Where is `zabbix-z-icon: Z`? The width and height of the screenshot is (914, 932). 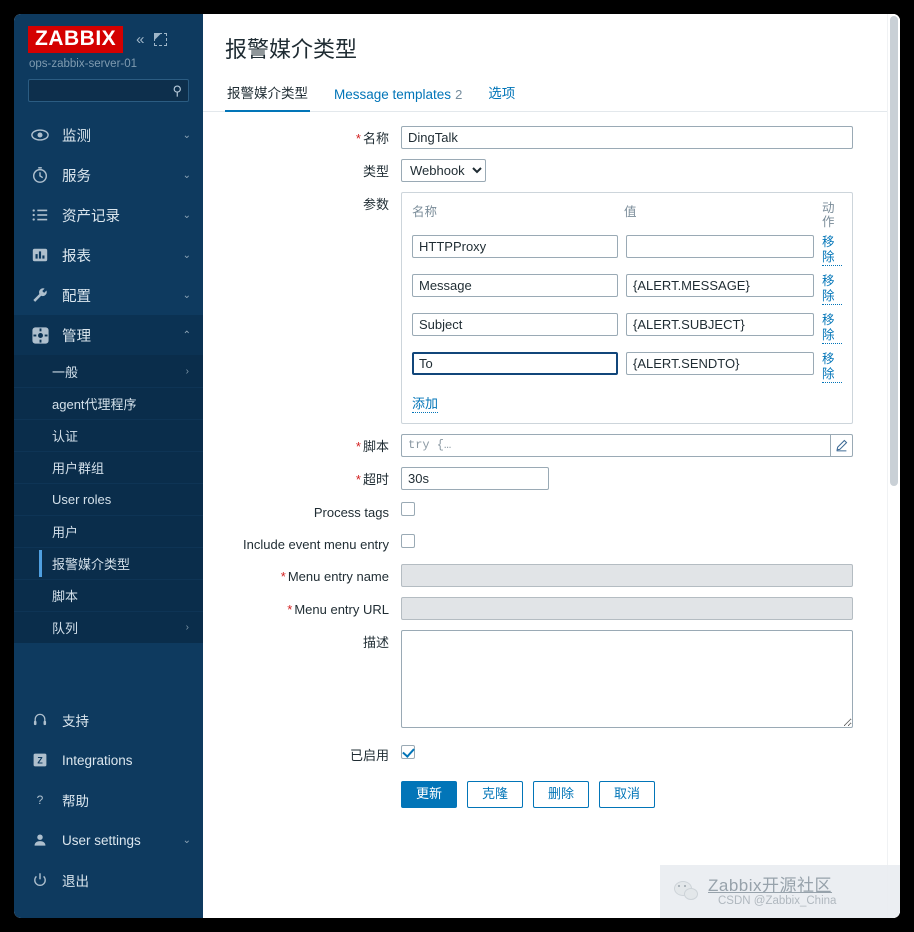 zabbix-z-icon: Z is located at coordinates (40, 760).